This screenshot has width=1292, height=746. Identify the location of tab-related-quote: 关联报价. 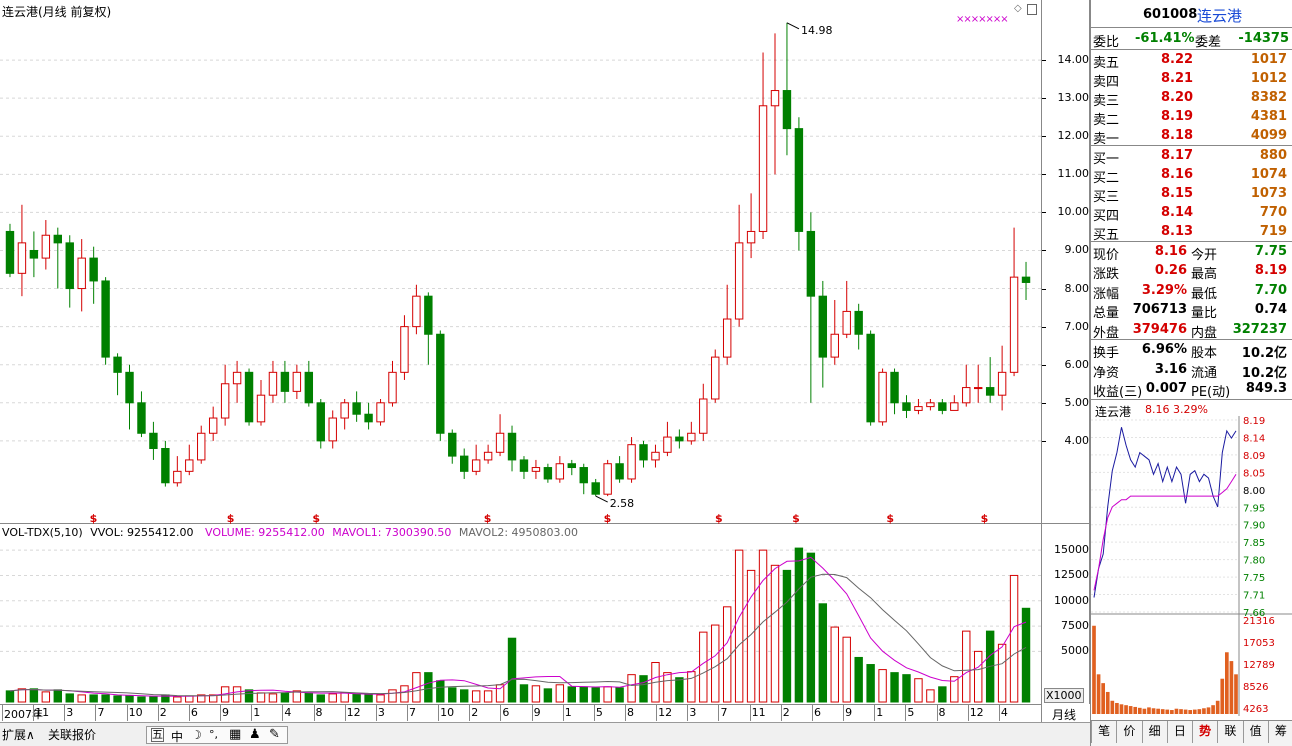
(72, 734).